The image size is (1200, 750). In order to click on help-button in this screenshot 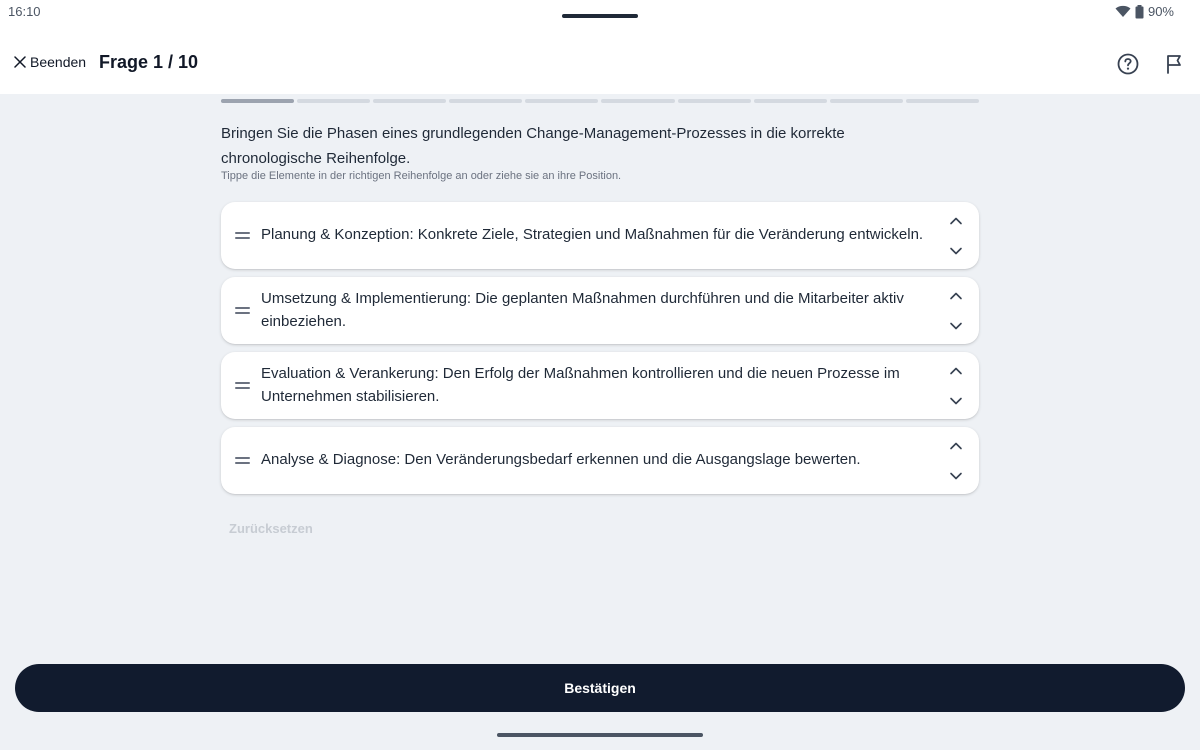, I will do `click(1128, 64)`.